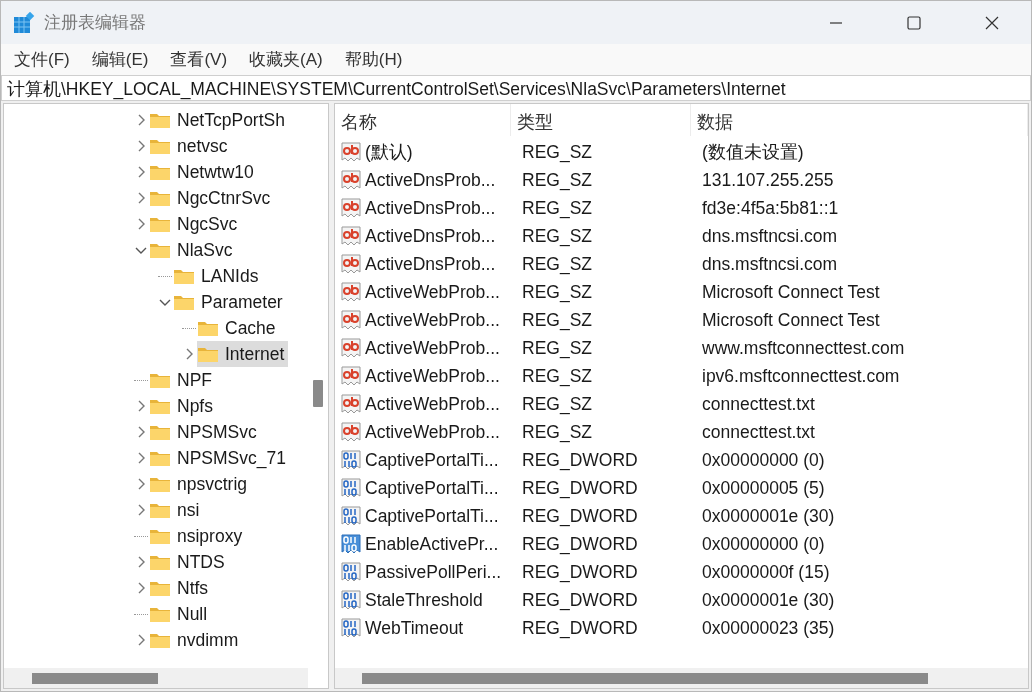 This screenshot has width=1032, height=692. Describe the element at coordinates (389, 152) in the screenshot. I see `value-name: (默认)` at that location.